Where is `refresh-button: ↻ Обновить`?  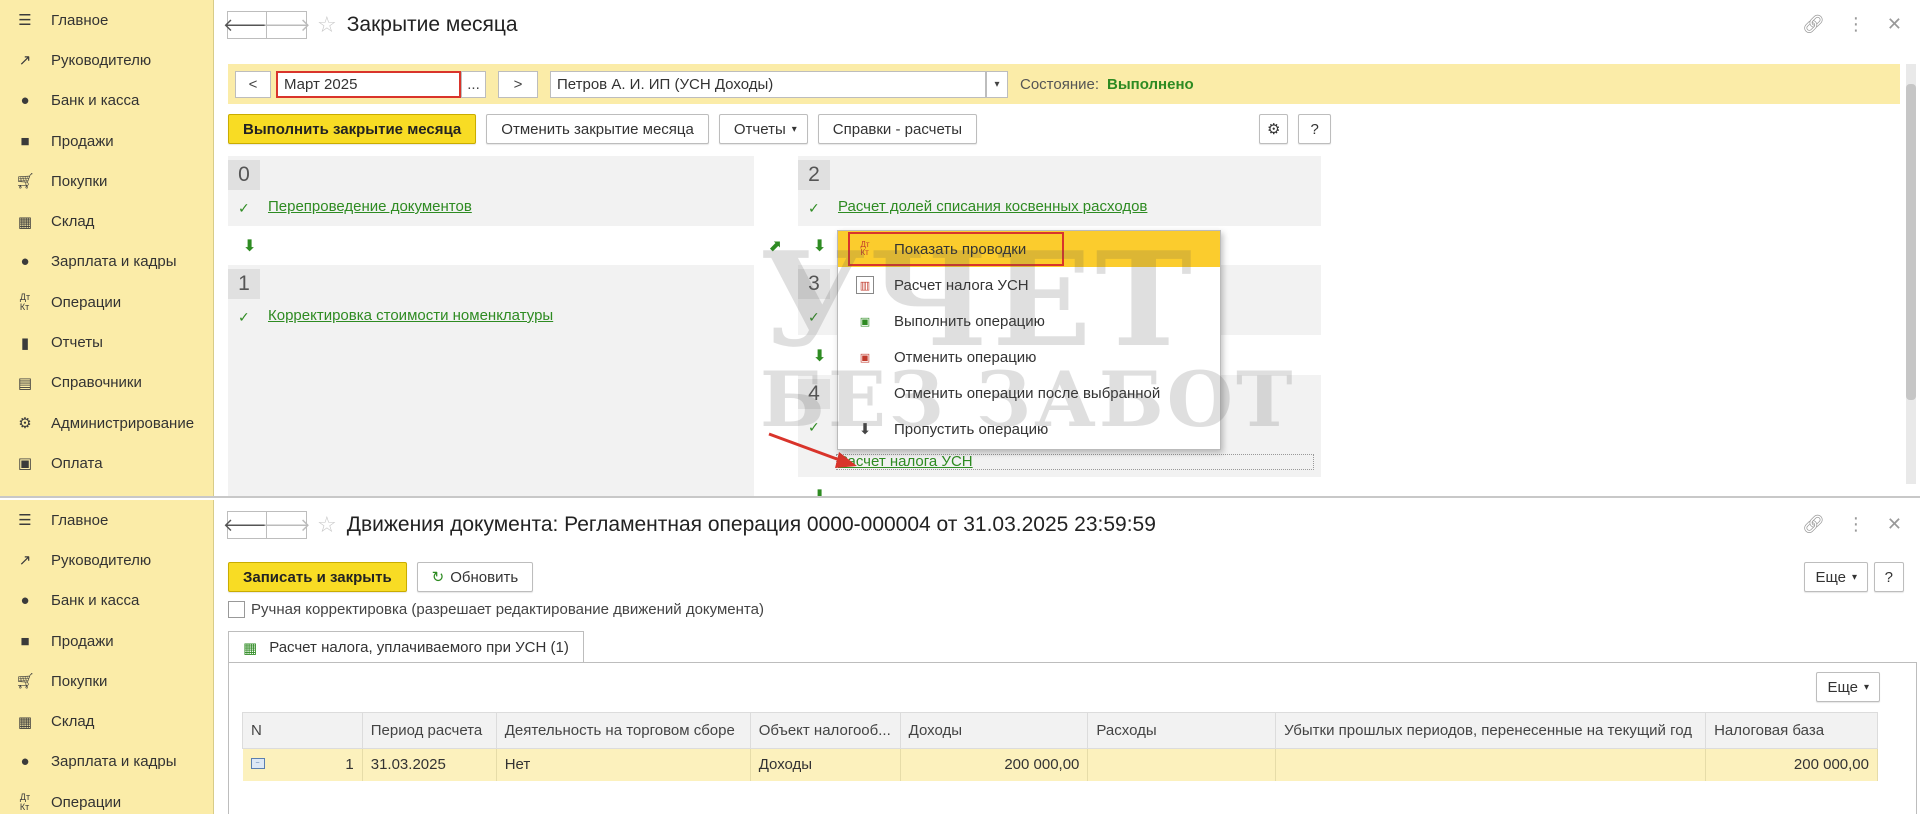 refresh-button: ↻ Обновить is located at coordinates (475, 577).